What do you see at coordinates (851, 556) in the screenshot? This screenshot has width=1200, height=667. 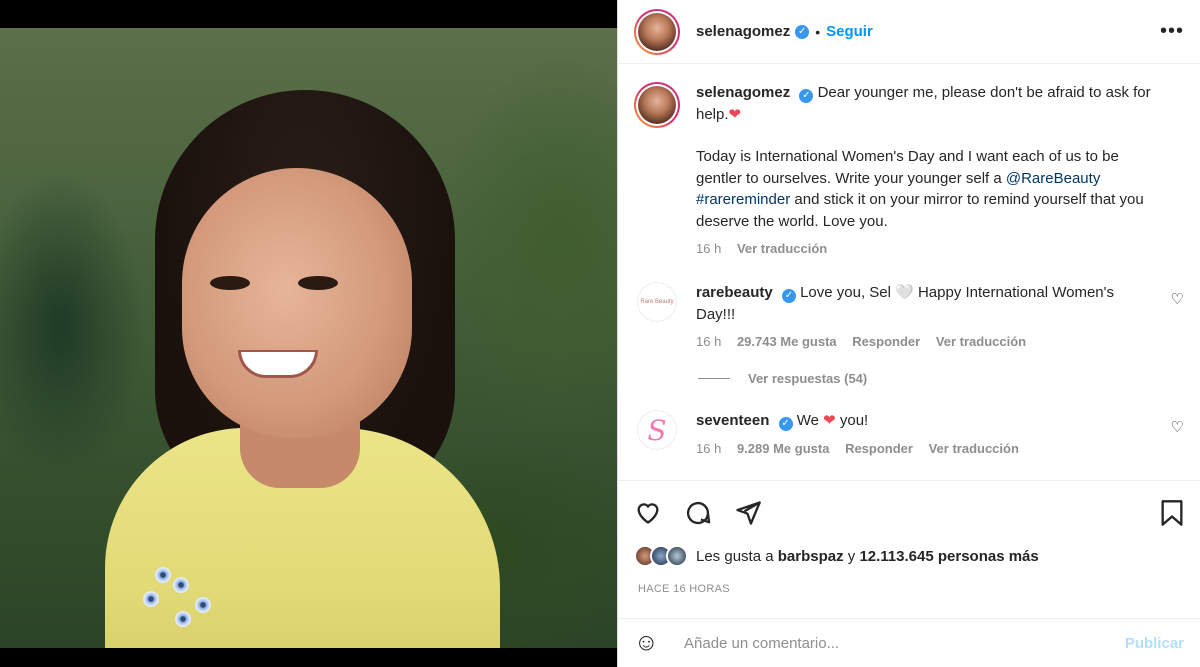 I see `likes-middle: y` at bounding box center [851, 556].